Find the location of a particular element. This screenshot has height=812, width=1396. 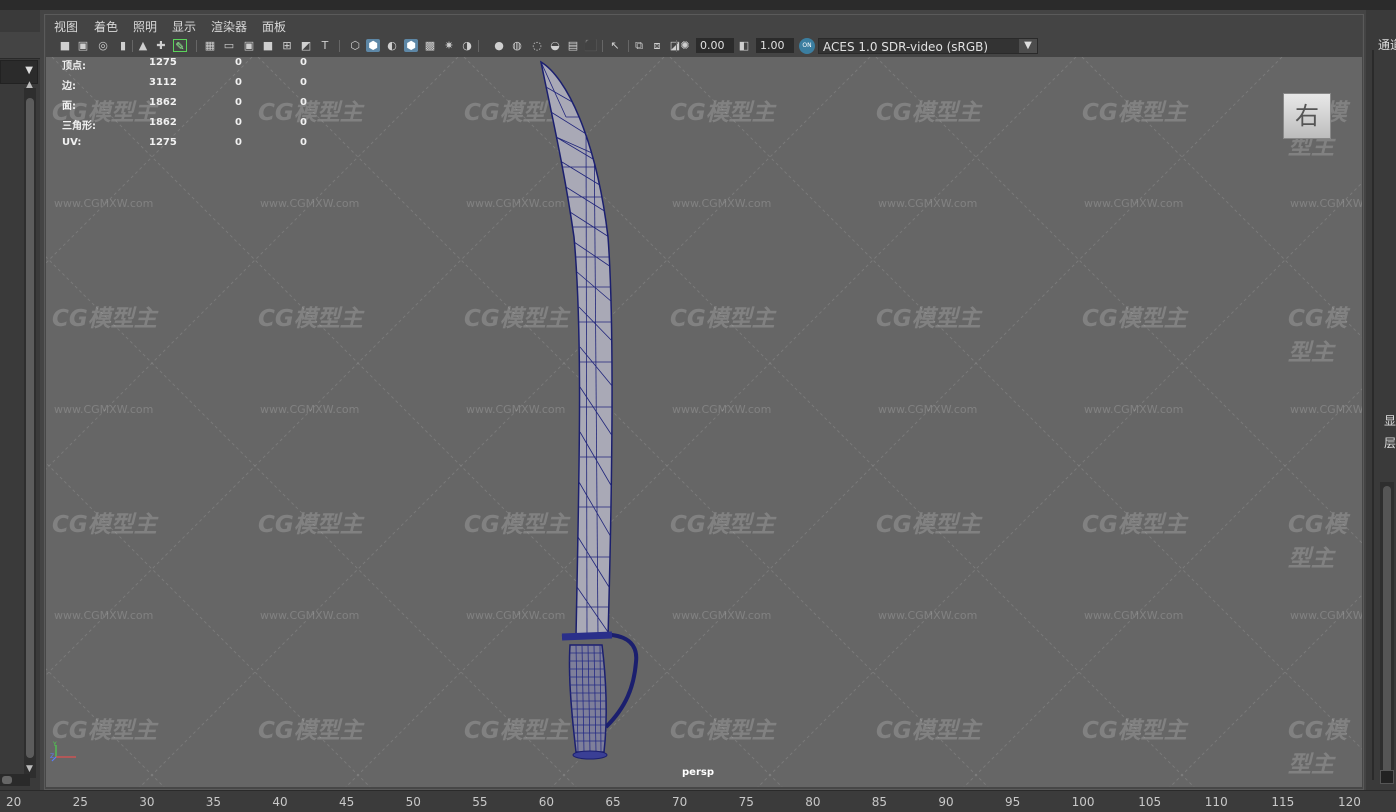

timeline-tick-label: 85 is located at coordinates (879, 802).